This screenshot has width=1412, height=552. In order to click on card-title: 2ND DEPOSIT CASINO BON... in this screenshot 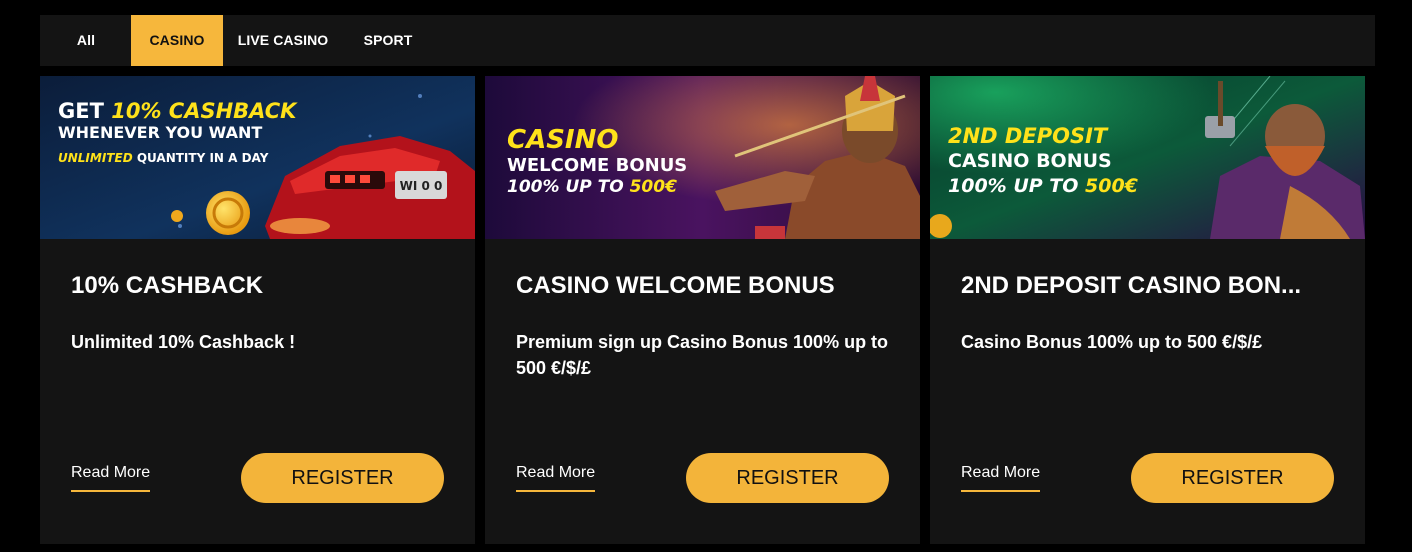, I will do `click(1131, 285)`.